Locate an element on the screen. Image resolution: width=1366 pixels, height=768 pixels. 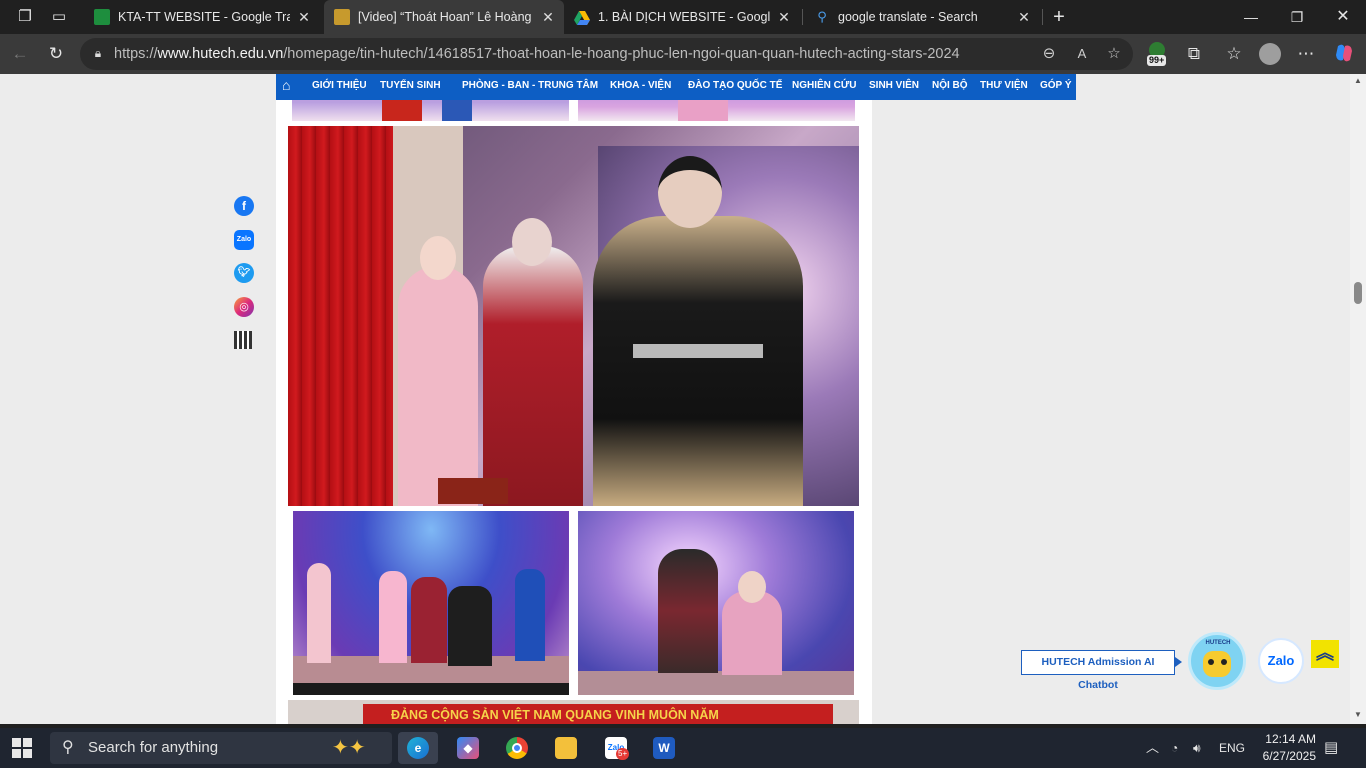
read-aloud-icon: A is located at coordinates (1082, 54).